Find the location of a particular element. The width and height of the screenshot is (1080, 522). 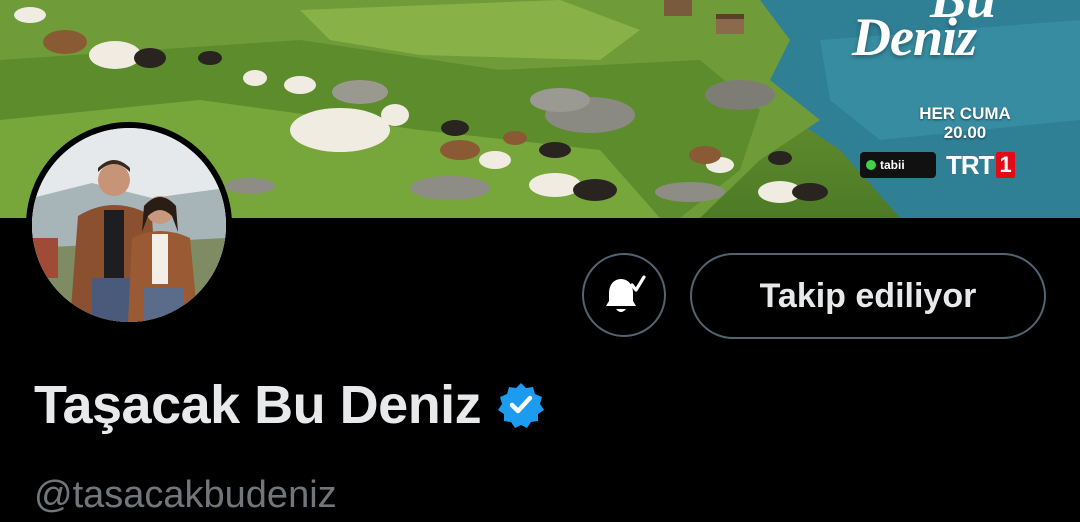

banner-airtime-day: HER CUMA is located at coordinates (965, 113).